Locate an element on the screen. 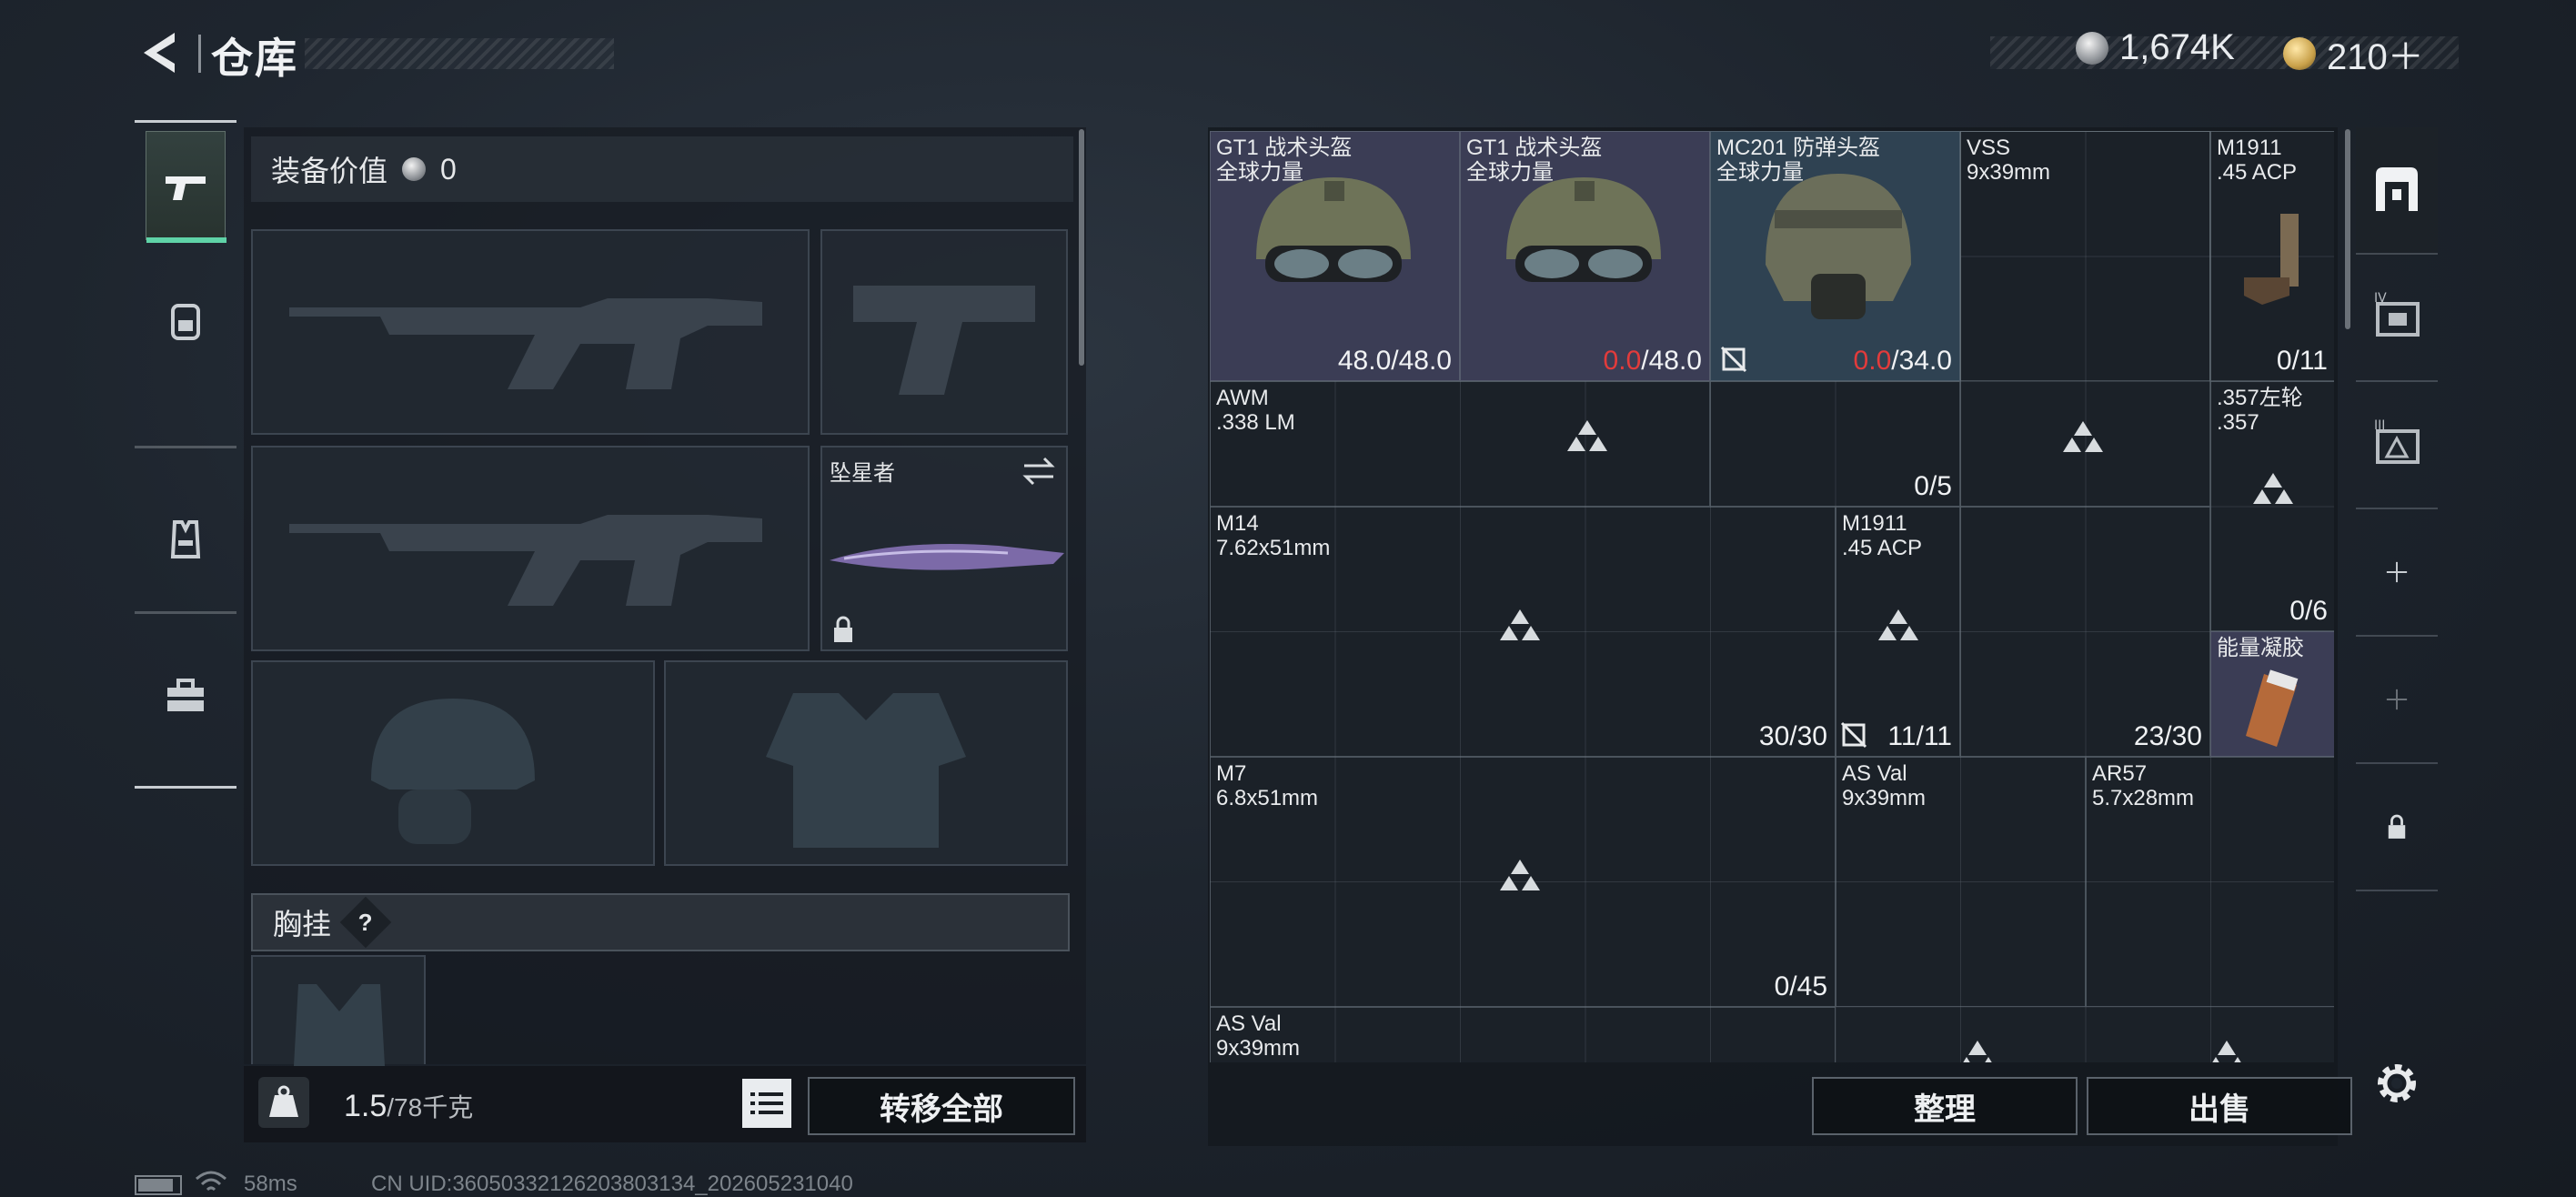 The height and width of the screenshot is (1197, 2576). grid-item-357-revolver: .357左轮 .357 0/6 is located at coordinates (2272, 506).